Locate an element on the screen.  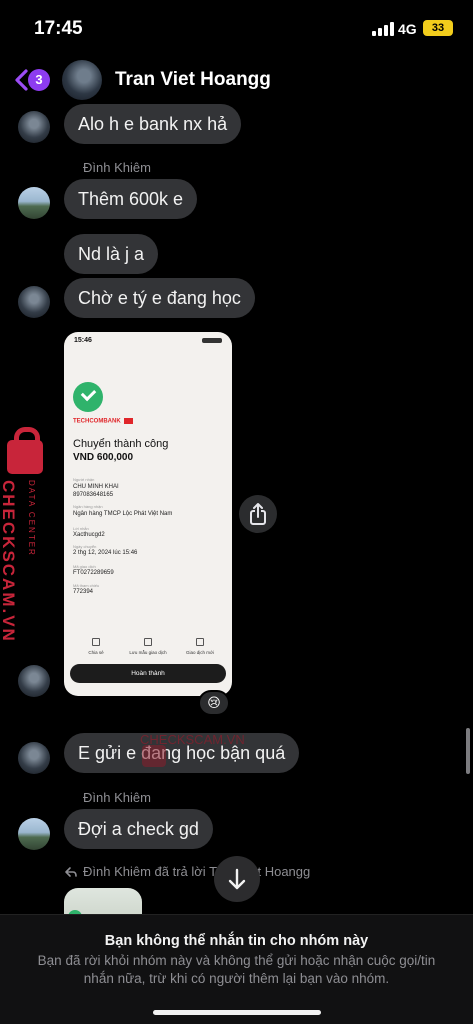
receipt-title: Chuyển thành công is located at coordinates (121, 444).